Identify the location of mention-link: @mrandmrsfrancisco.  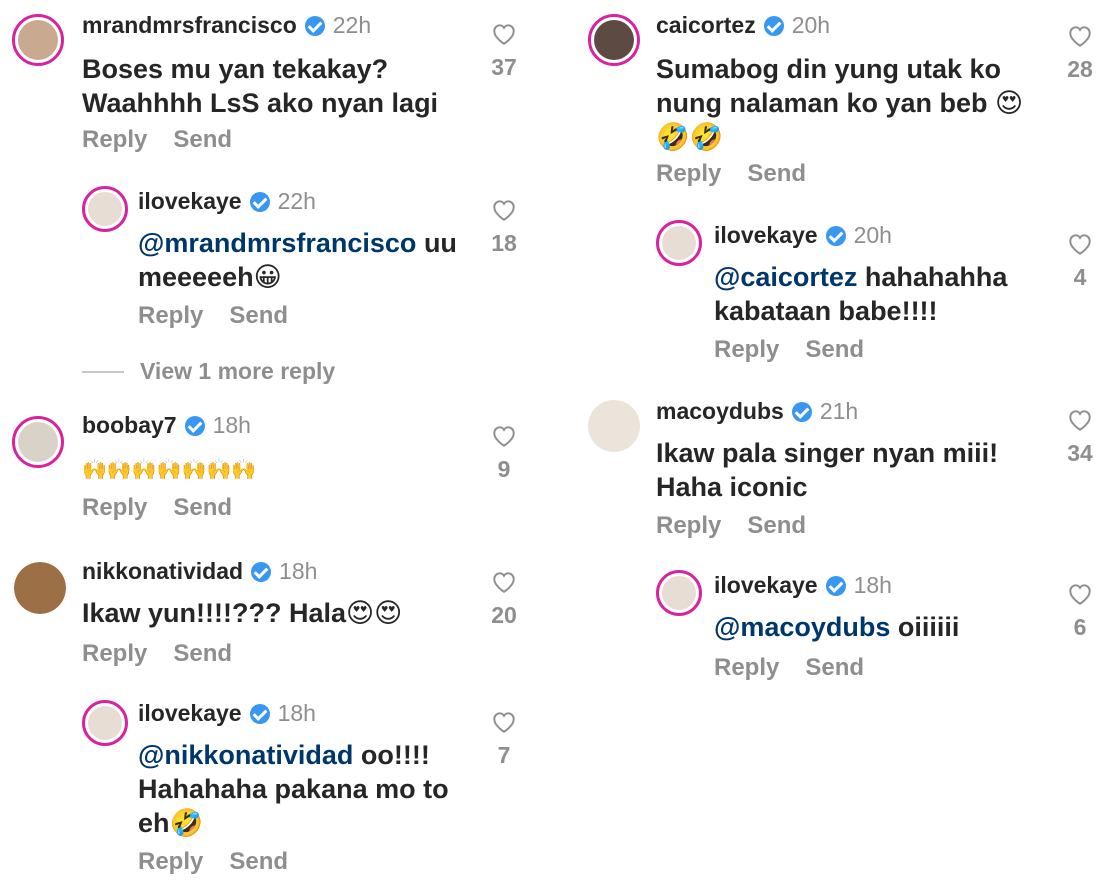
(277, 243).